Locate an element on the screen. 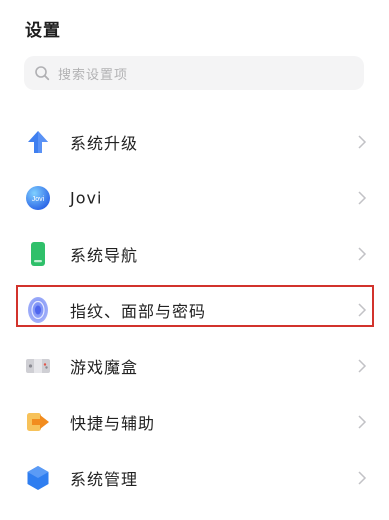 The width and height of the screenshot is (389, 520). settings-item-system-upgrade: 系统升级 is located at coordinates (194, 142).